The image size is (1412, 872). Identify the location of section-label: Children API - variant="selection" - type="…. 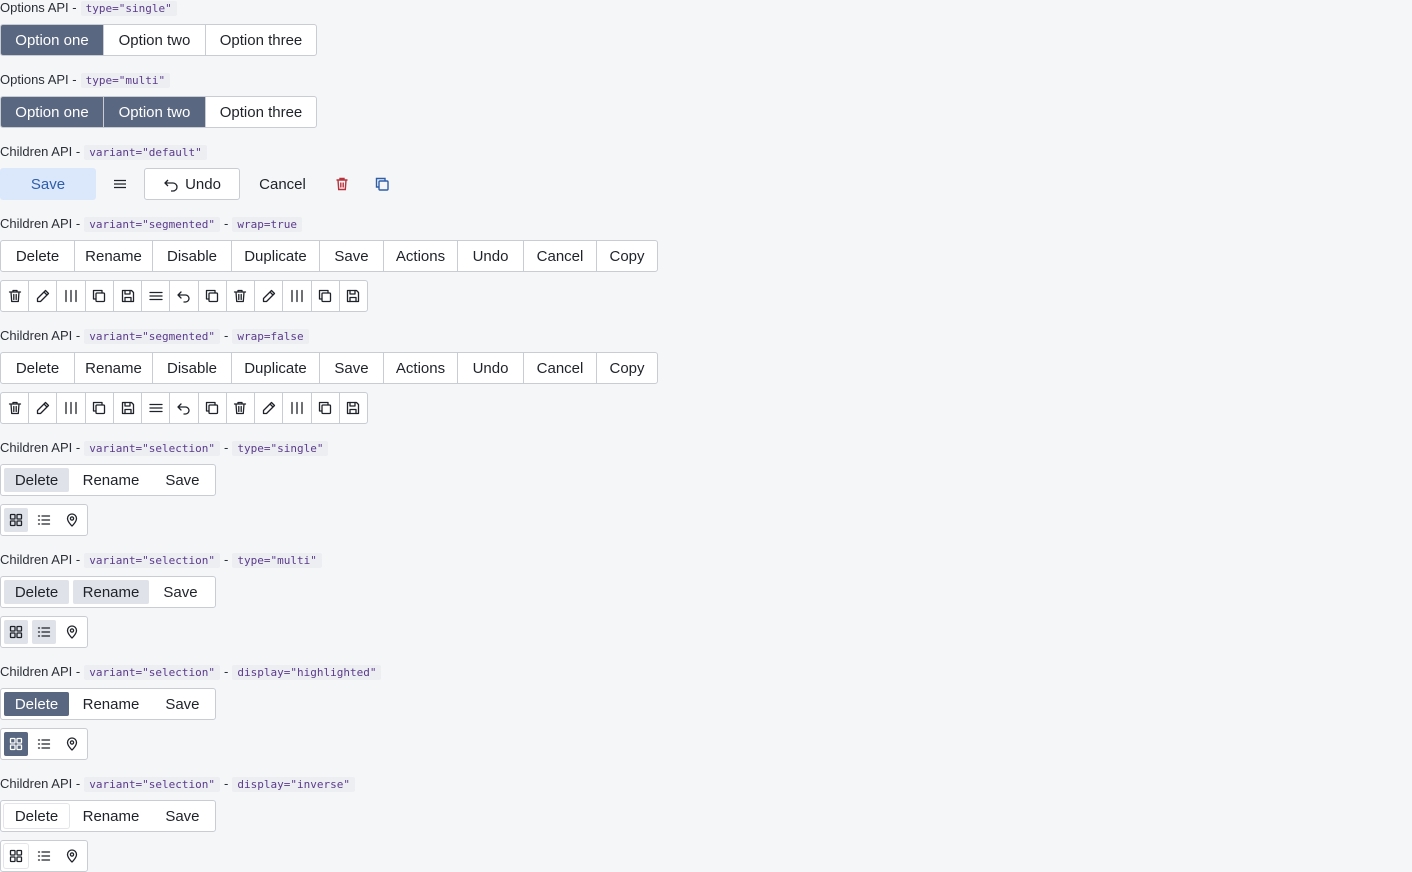
(161, 560).